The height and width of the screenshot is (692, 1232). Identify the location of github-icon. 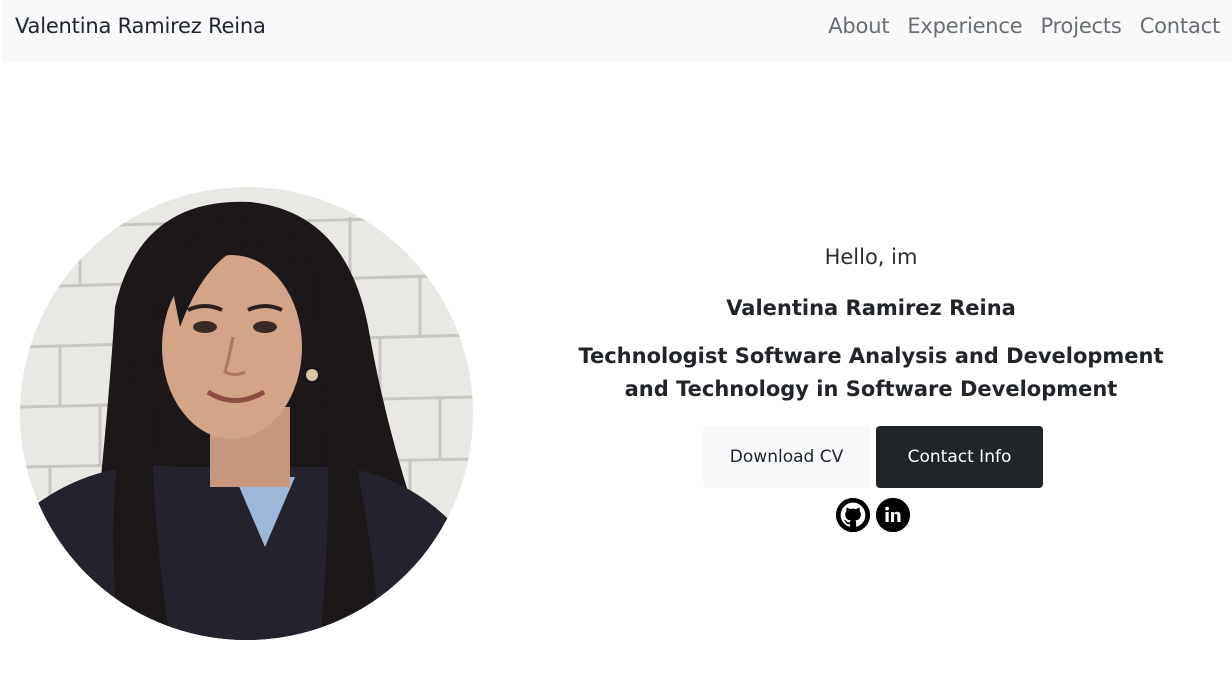
(853, 515).